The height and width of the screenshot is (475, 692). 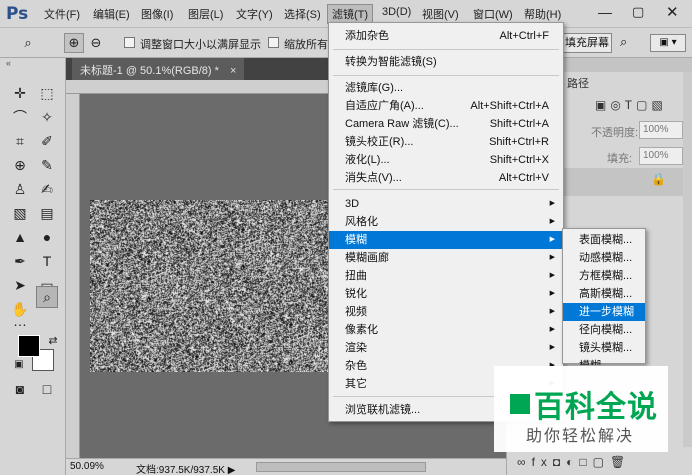 What do you see at coordinates (273, 42) in the screenshot?
I see `zoom-all-checkbox` at bounding box center [273, 42].